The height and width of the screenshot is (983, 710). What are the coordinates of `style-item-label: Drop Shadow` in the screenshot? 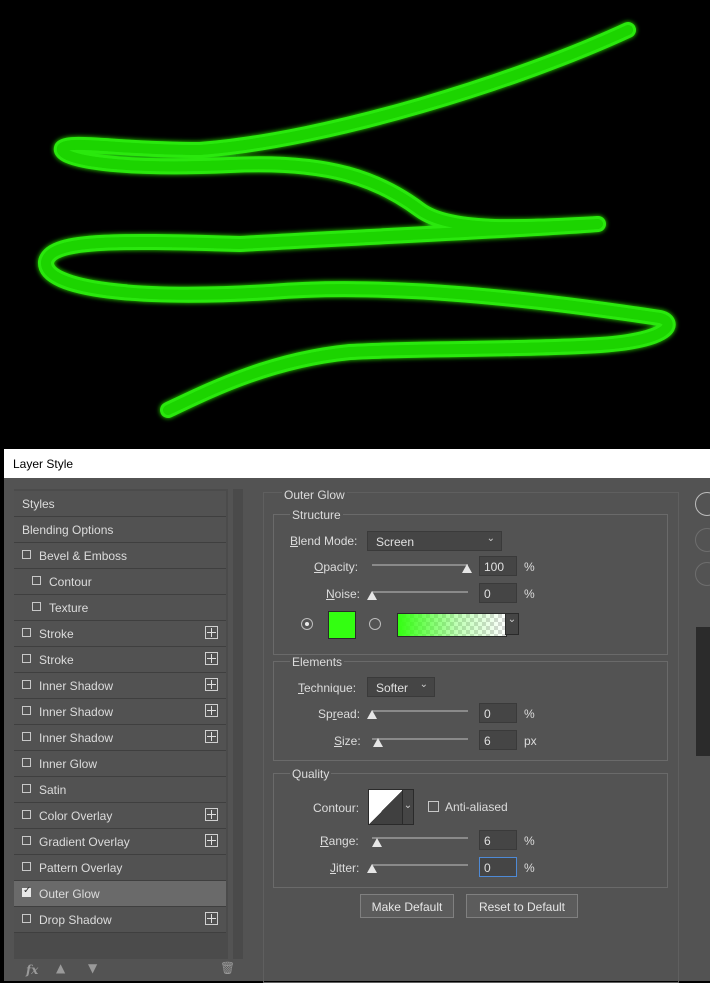 It's located at (75, 920).